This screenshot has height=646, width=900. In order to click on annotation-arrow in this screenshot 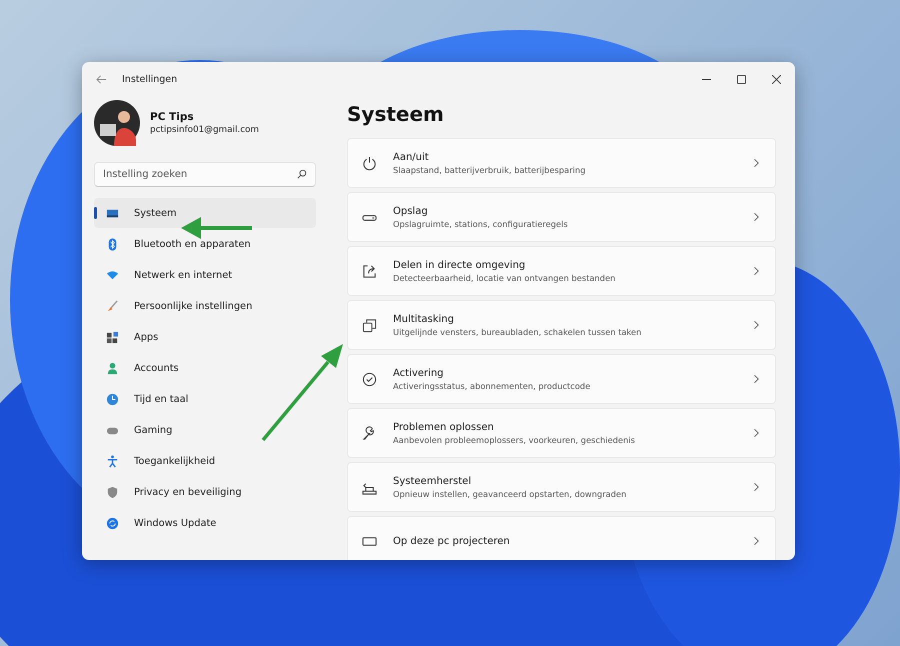, I will do `click(216, 228)`.